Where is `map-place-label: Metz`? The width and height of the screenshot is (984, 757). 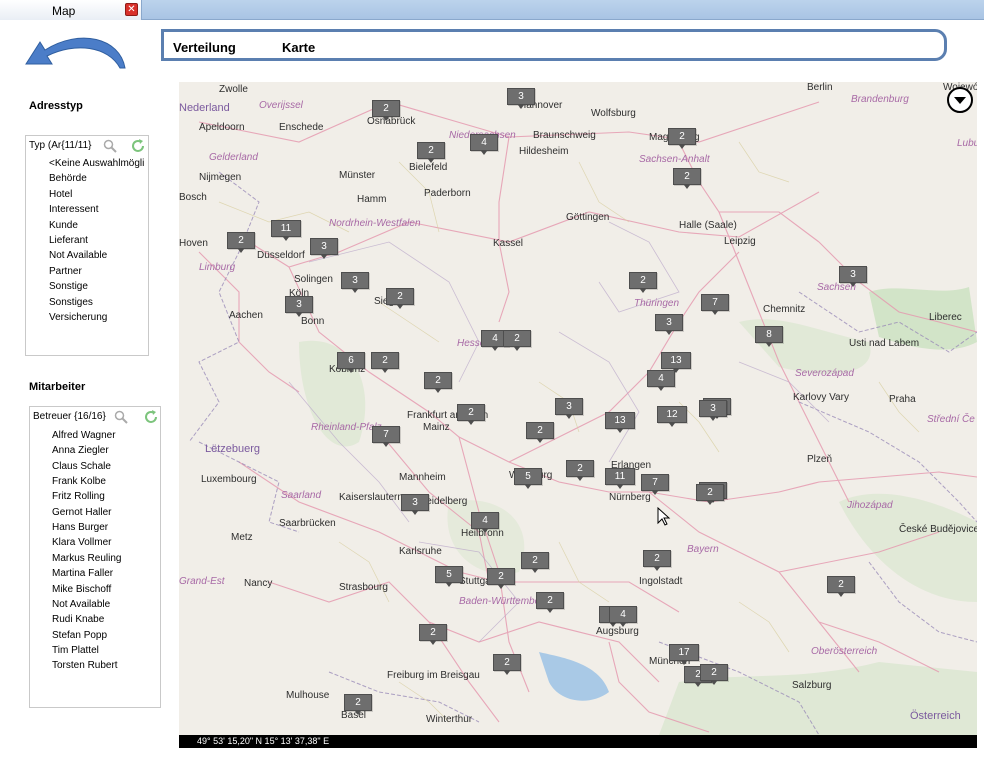
map-place-label: Metz is located at coordinates (242, 537).